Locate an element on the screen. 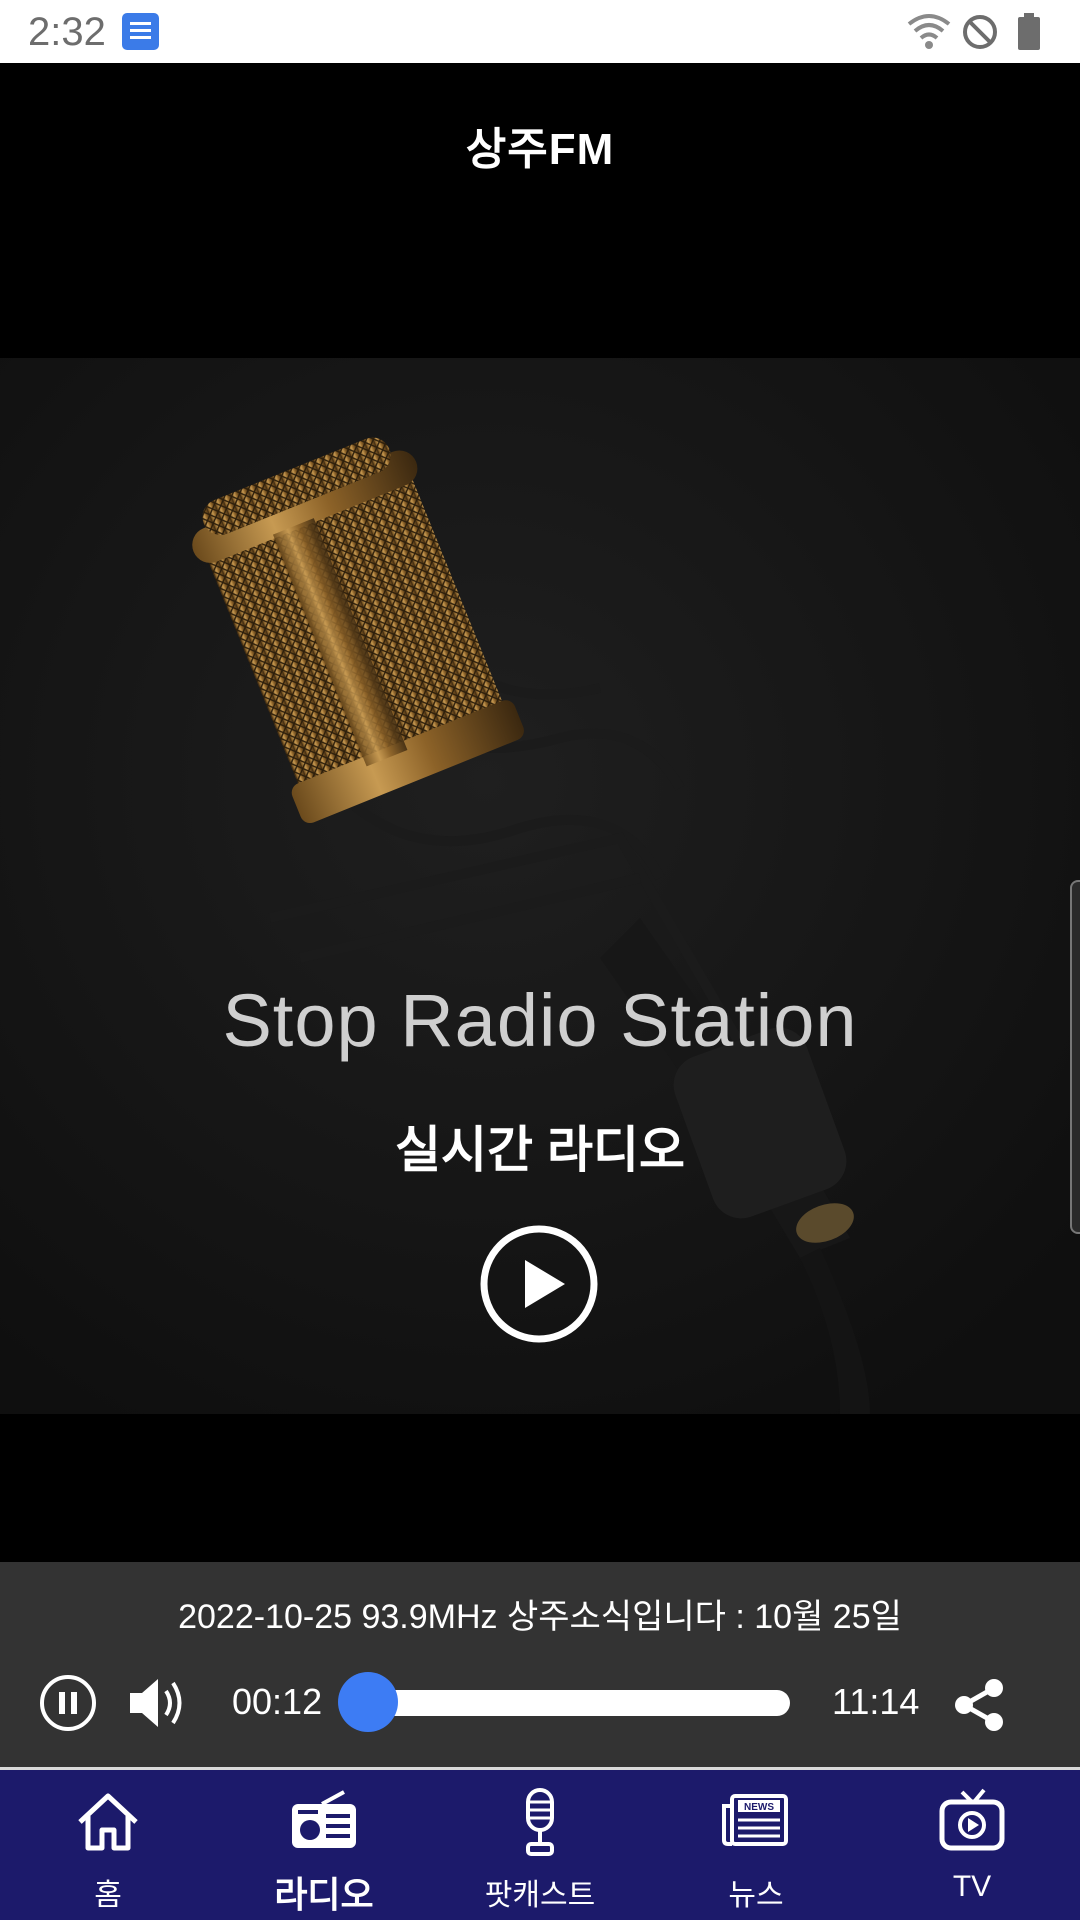 Image resolution: width=1080 pixels, height=1920 pixels. tv-icon is located at coordinates (972, 1819).